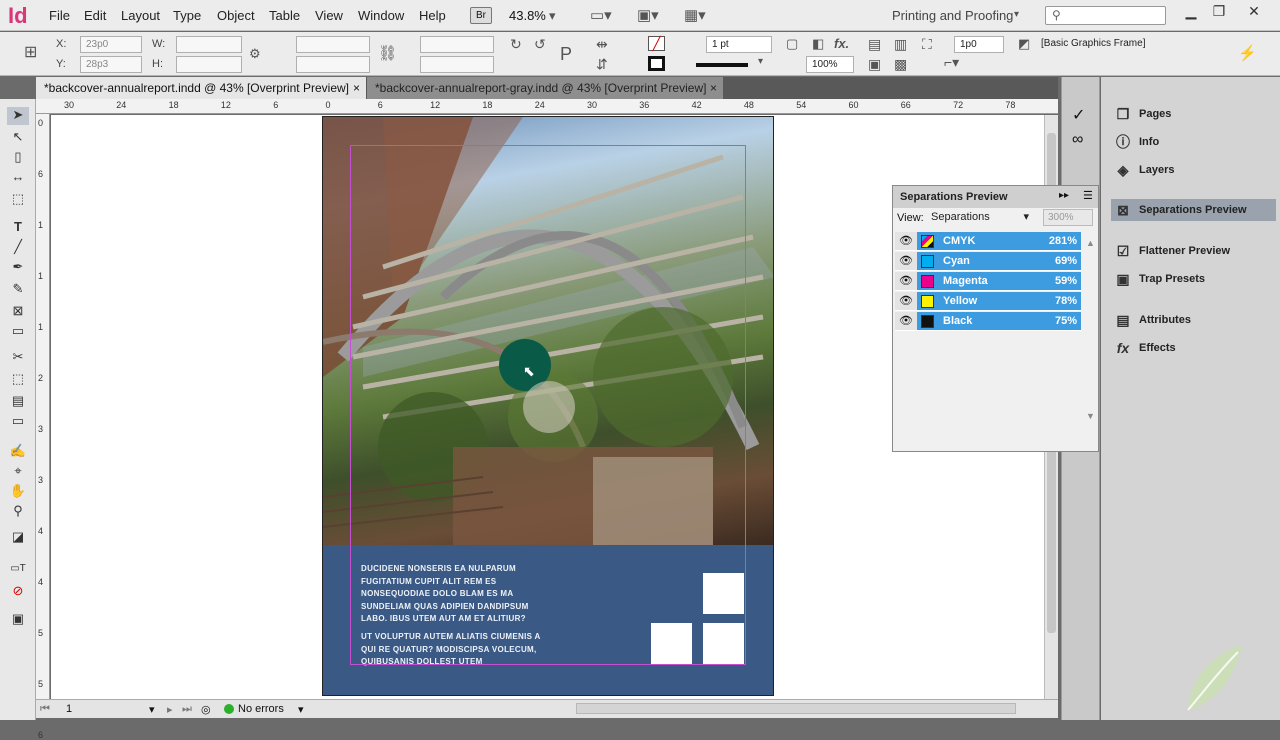 The image size is (1280, 740). Describe the element at coordinates (602, 64) in the screenshot. I see `flip-vertical-icon: ⇵` at that location.